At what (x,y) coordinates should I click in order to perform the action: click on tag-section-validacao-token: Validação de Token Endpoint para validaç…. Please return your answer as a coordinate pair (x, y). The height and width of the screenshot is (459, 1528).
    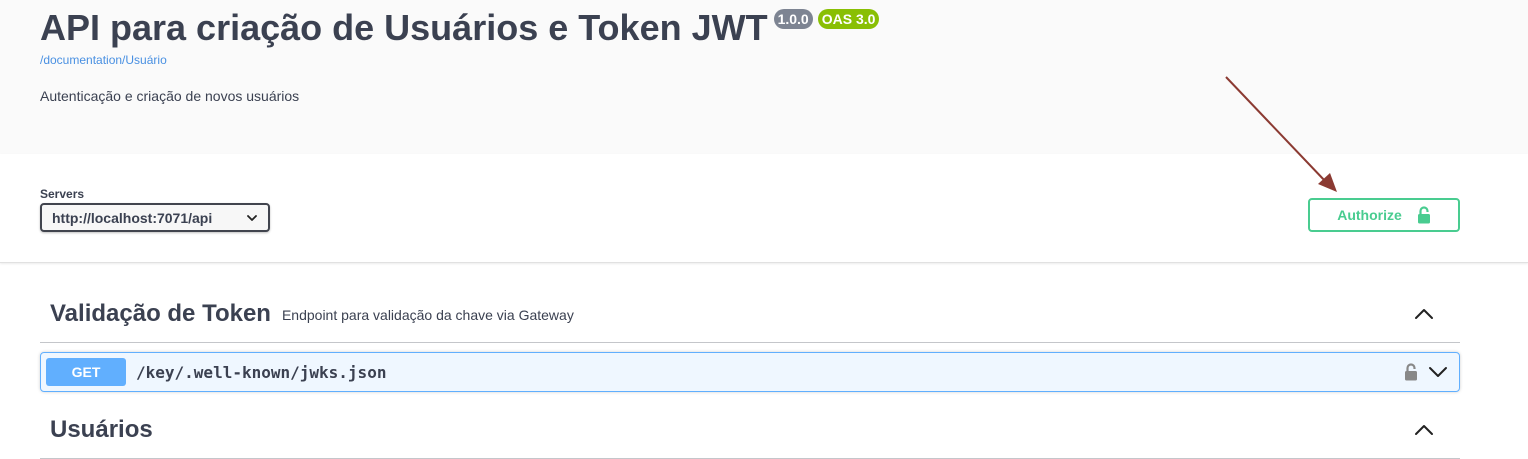
    Looking at the image, I should click on (750, 314).